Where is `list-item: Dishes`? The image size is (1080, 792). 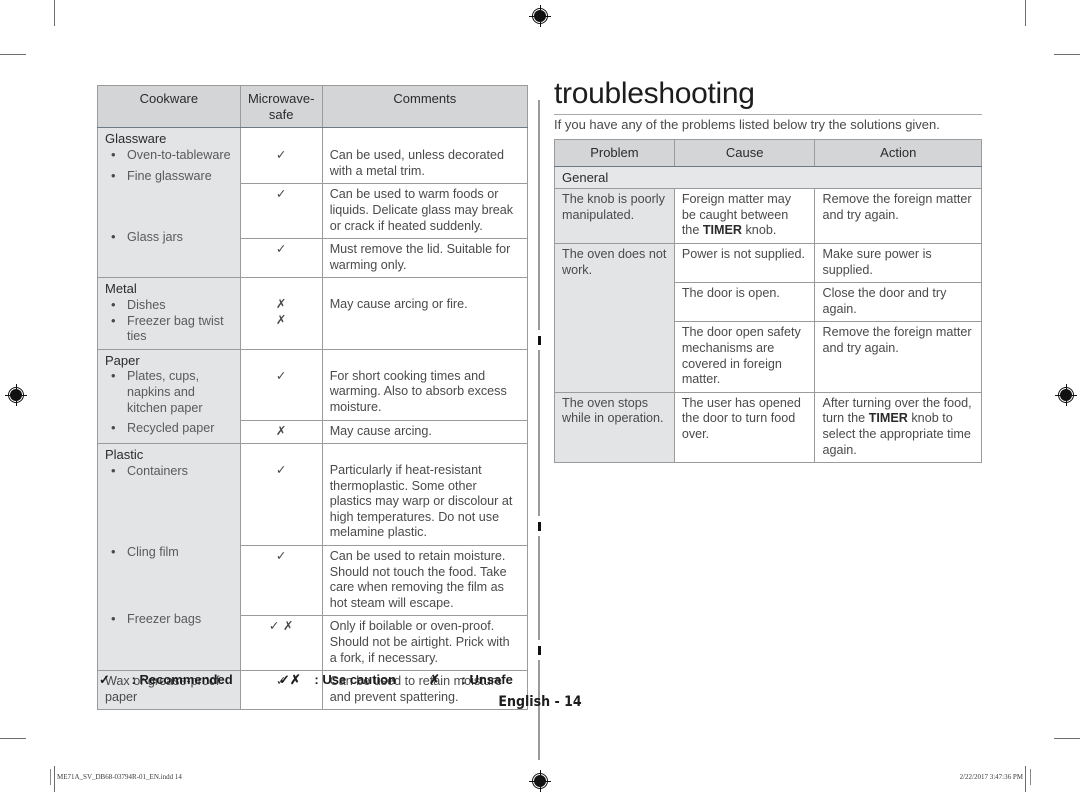 list-item: Dishes is located at coordinates (169, 305).